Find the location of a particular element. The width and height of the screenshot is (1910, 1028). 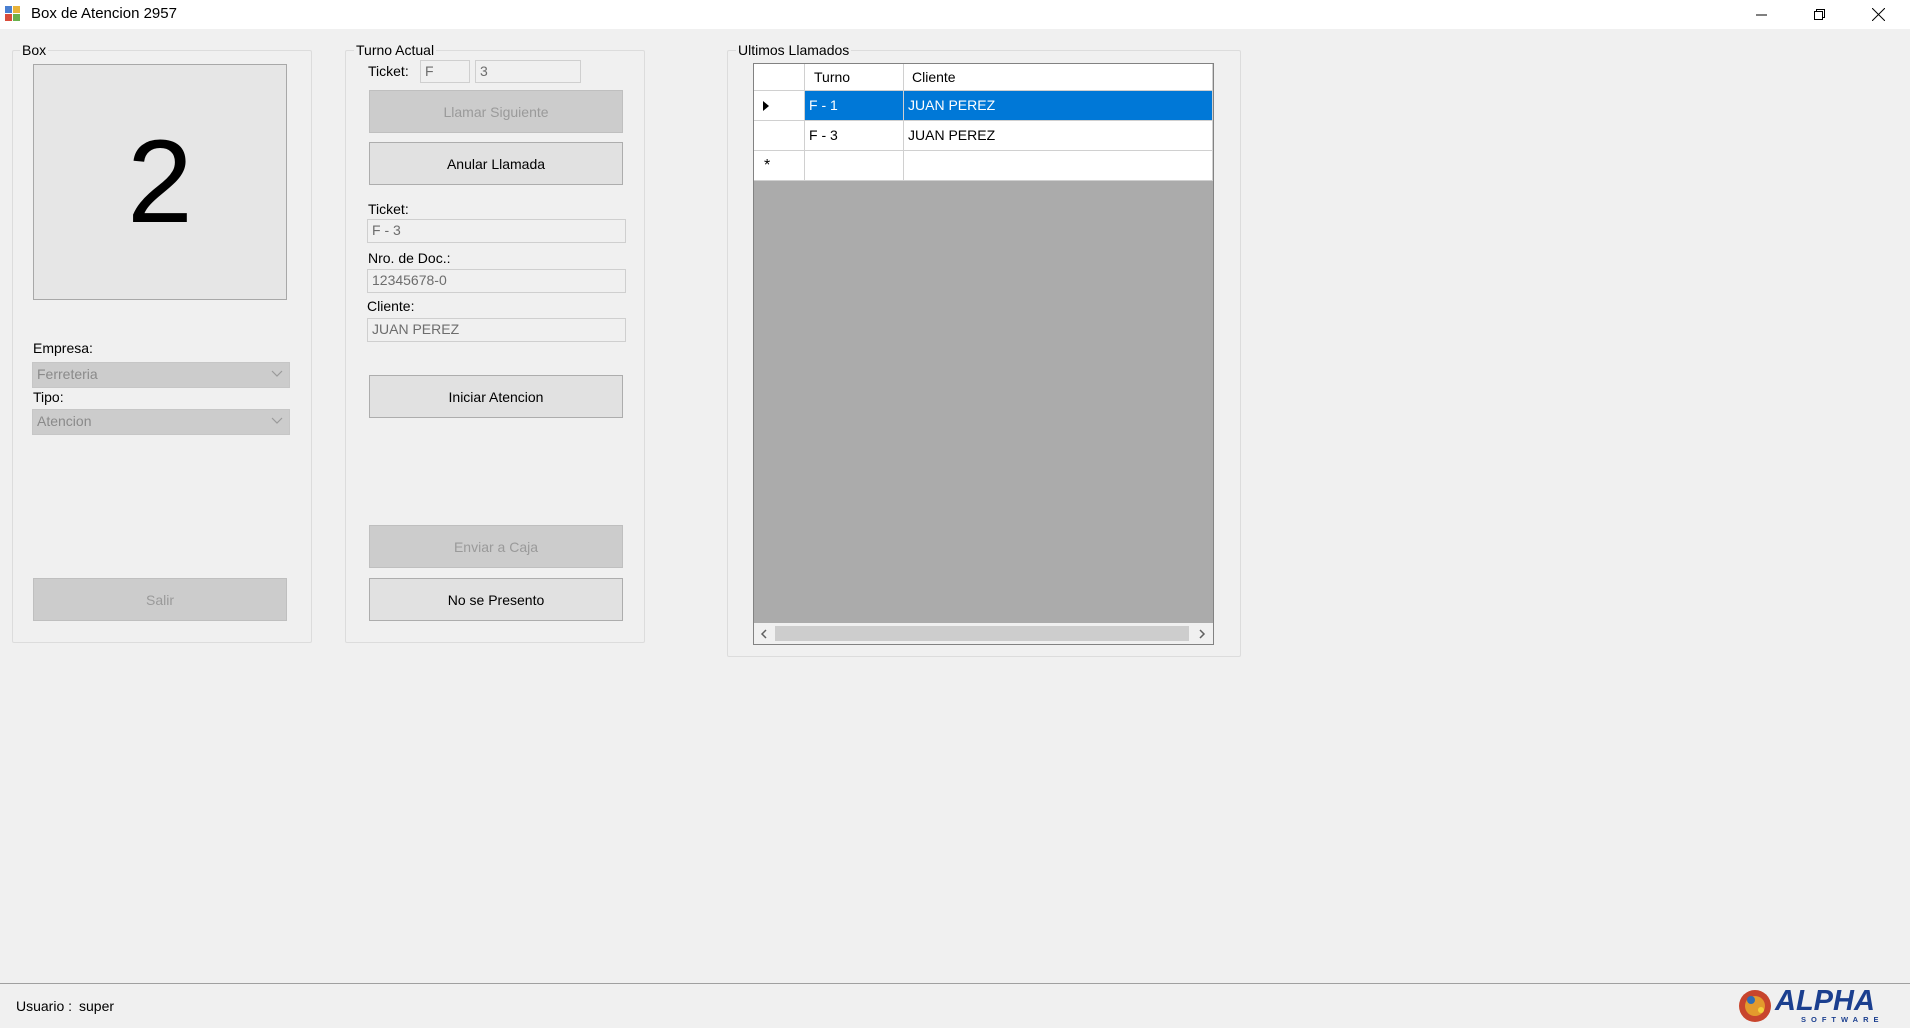

scroll-right-button is located at coordinates (1202, 633).